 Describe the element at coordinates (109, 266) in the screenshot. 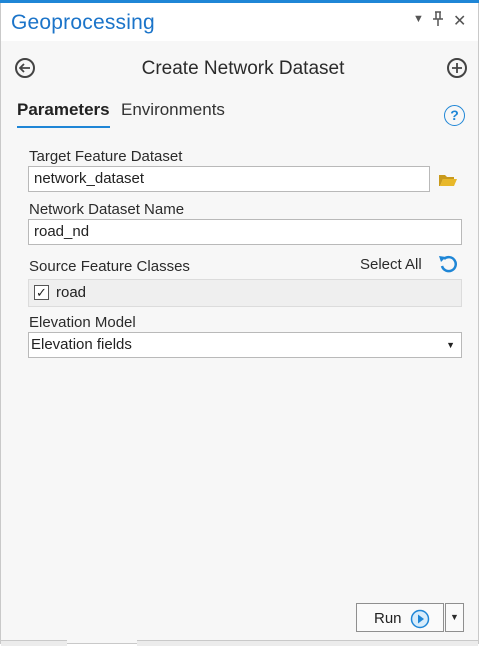

I see `source-feature-classes-label: Source Feature Classes` at that location.